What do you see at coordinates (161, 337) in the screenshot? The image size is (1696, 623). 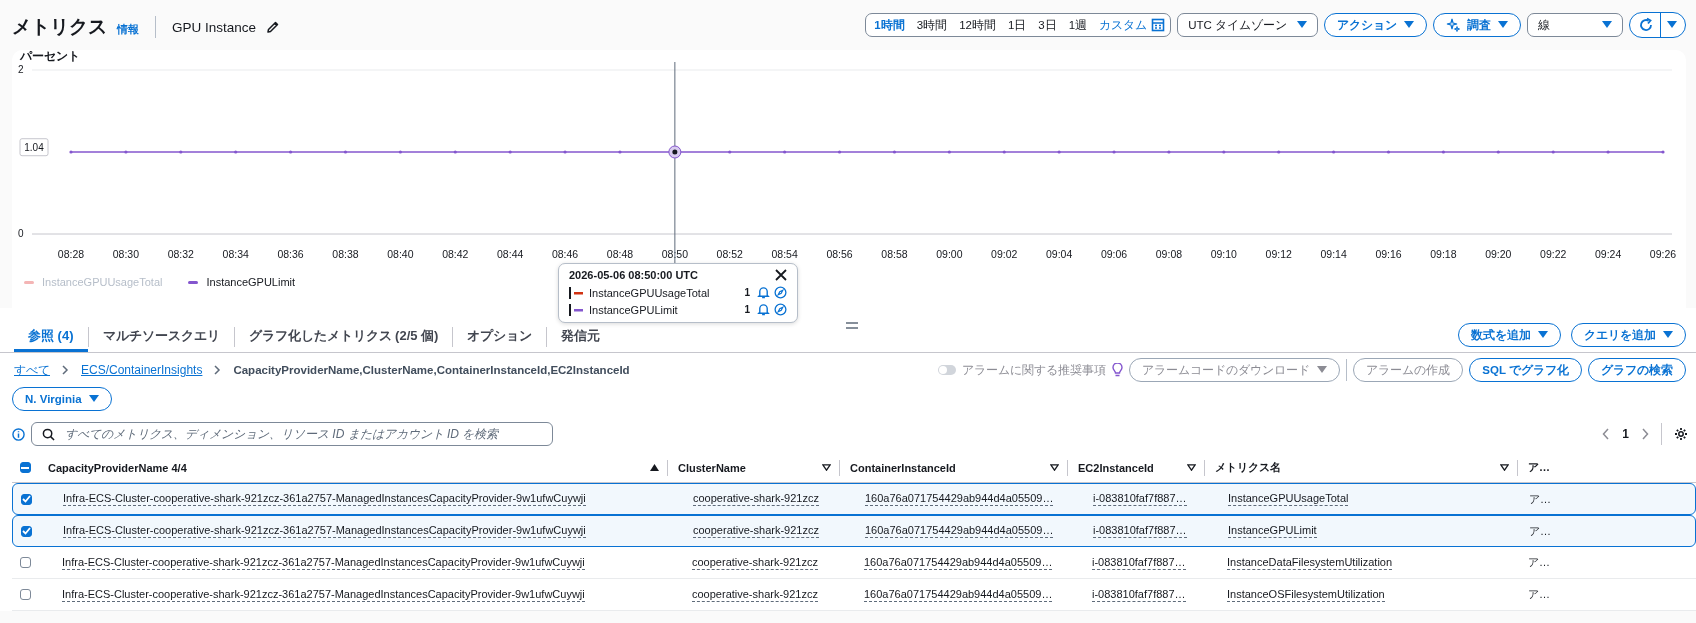 I see `tab: マルチソースクエリ` at bounding box center [161, 337].